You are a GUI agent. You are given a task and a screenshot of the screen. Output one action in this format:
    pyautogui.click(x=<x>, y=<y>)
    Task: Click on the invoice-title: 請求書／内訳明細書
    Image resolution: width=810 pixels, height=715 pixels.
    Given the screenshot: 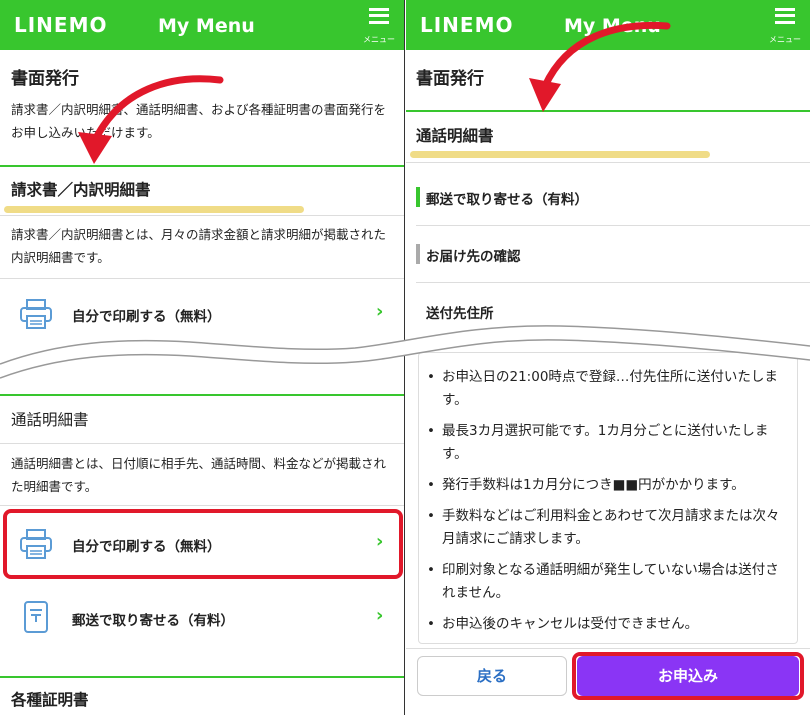 What is the action you would take?
    pyautogui.click(x=81, y=190)
    